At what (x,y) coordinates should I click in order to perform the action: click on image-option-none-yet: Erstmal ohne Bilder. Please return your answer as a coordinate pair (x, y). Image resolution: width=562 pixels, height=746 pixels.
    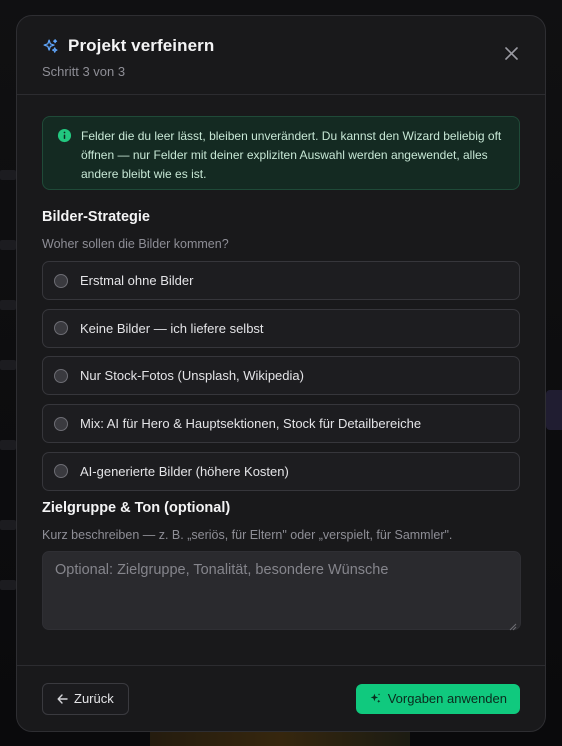
    Looking at the image, I should click on (281, 280).